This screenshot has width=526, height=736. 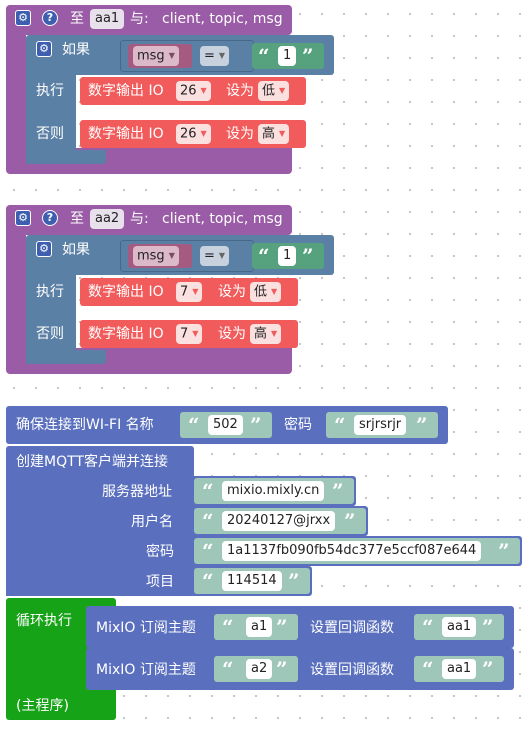 I want to click on wifi-label: 确保连接到WI-FI 名称, so click(x=85, y=425).